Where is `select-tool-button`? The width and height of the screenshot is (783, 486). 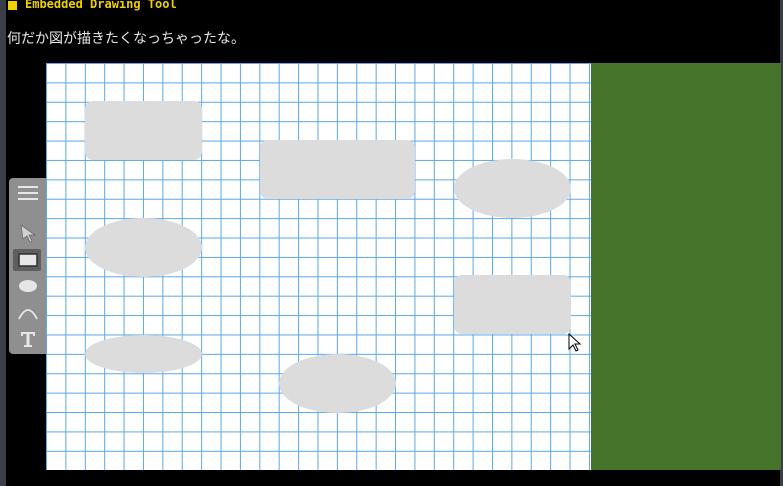 select-tool-button is located at coordinates (27, 233).